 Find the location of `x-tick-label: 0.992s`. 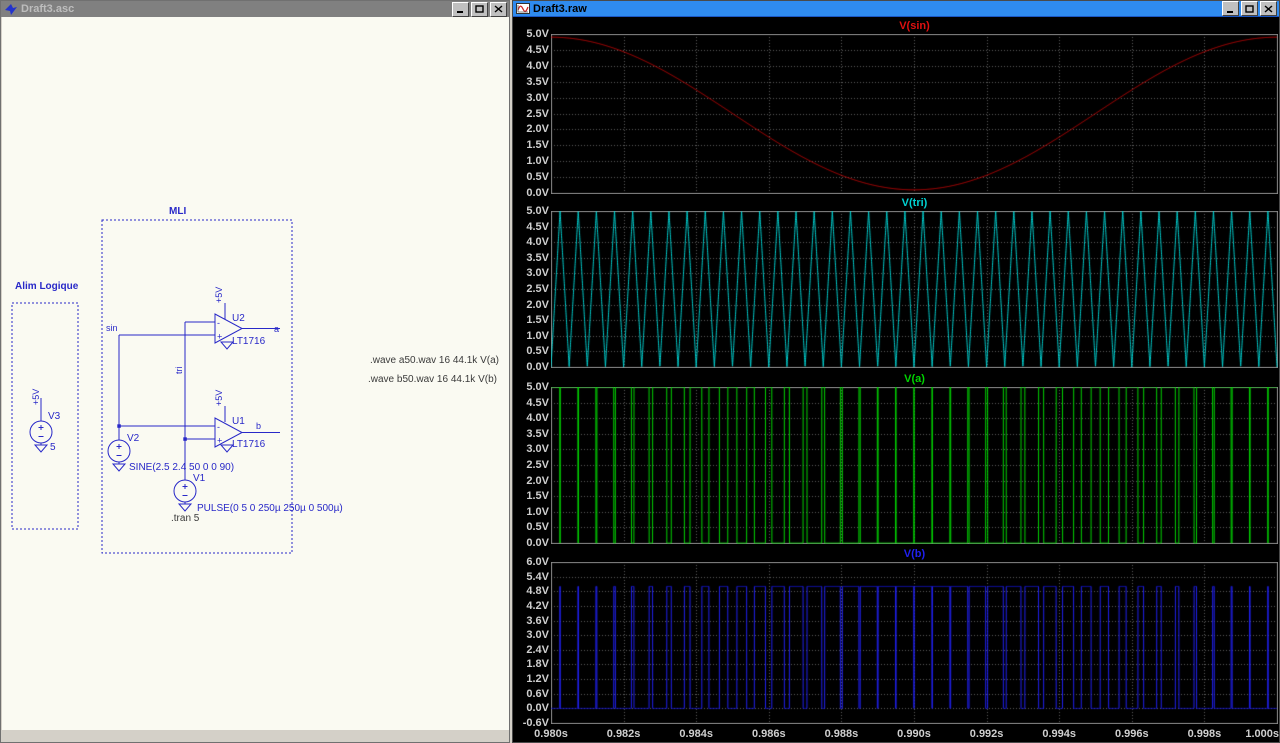

x-tick-label: 0.992s is located at coordinates (986, 734).